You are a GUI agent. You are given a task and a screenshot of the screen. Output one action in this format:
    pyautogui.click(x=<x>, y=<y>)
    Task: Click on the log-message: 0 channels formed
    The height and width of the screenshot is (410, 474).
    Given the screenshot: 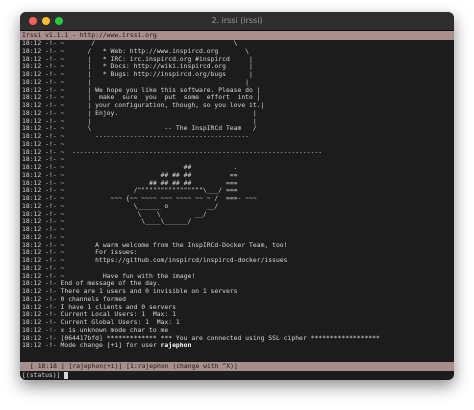 What is the action you would take?
    pyautogui.click(x=91, y=299)
    